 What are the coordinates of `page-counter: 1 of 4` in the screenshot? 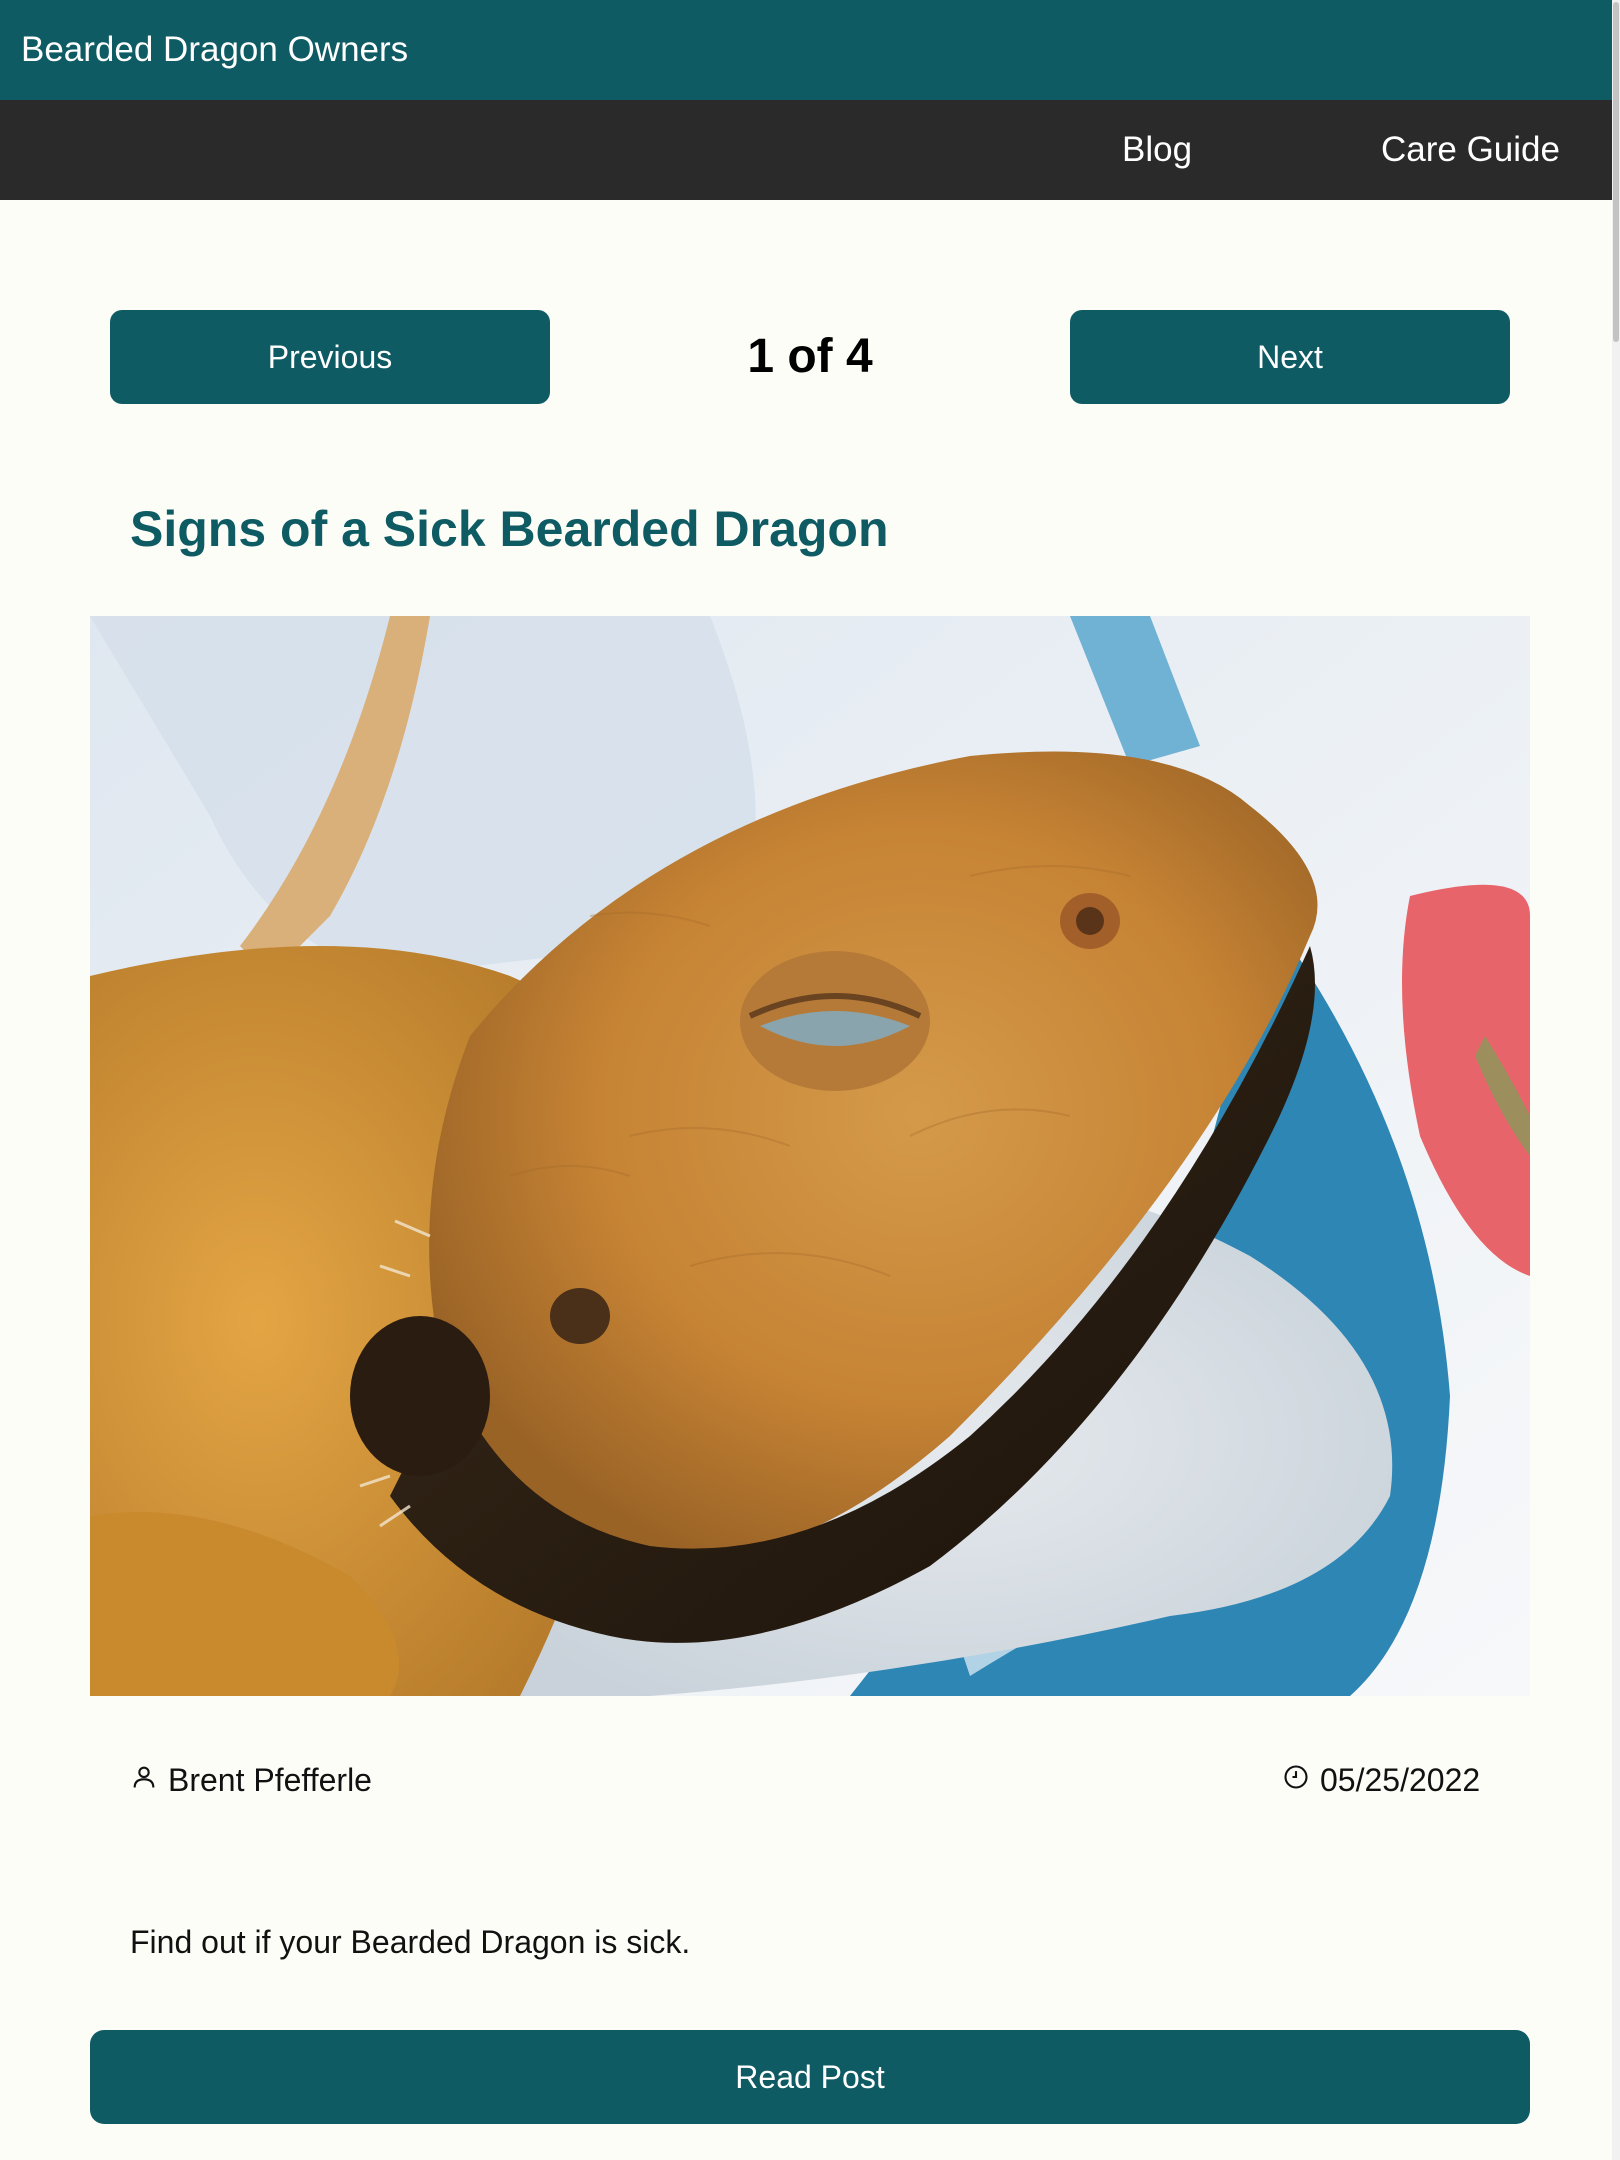 It's located at (810, 356).